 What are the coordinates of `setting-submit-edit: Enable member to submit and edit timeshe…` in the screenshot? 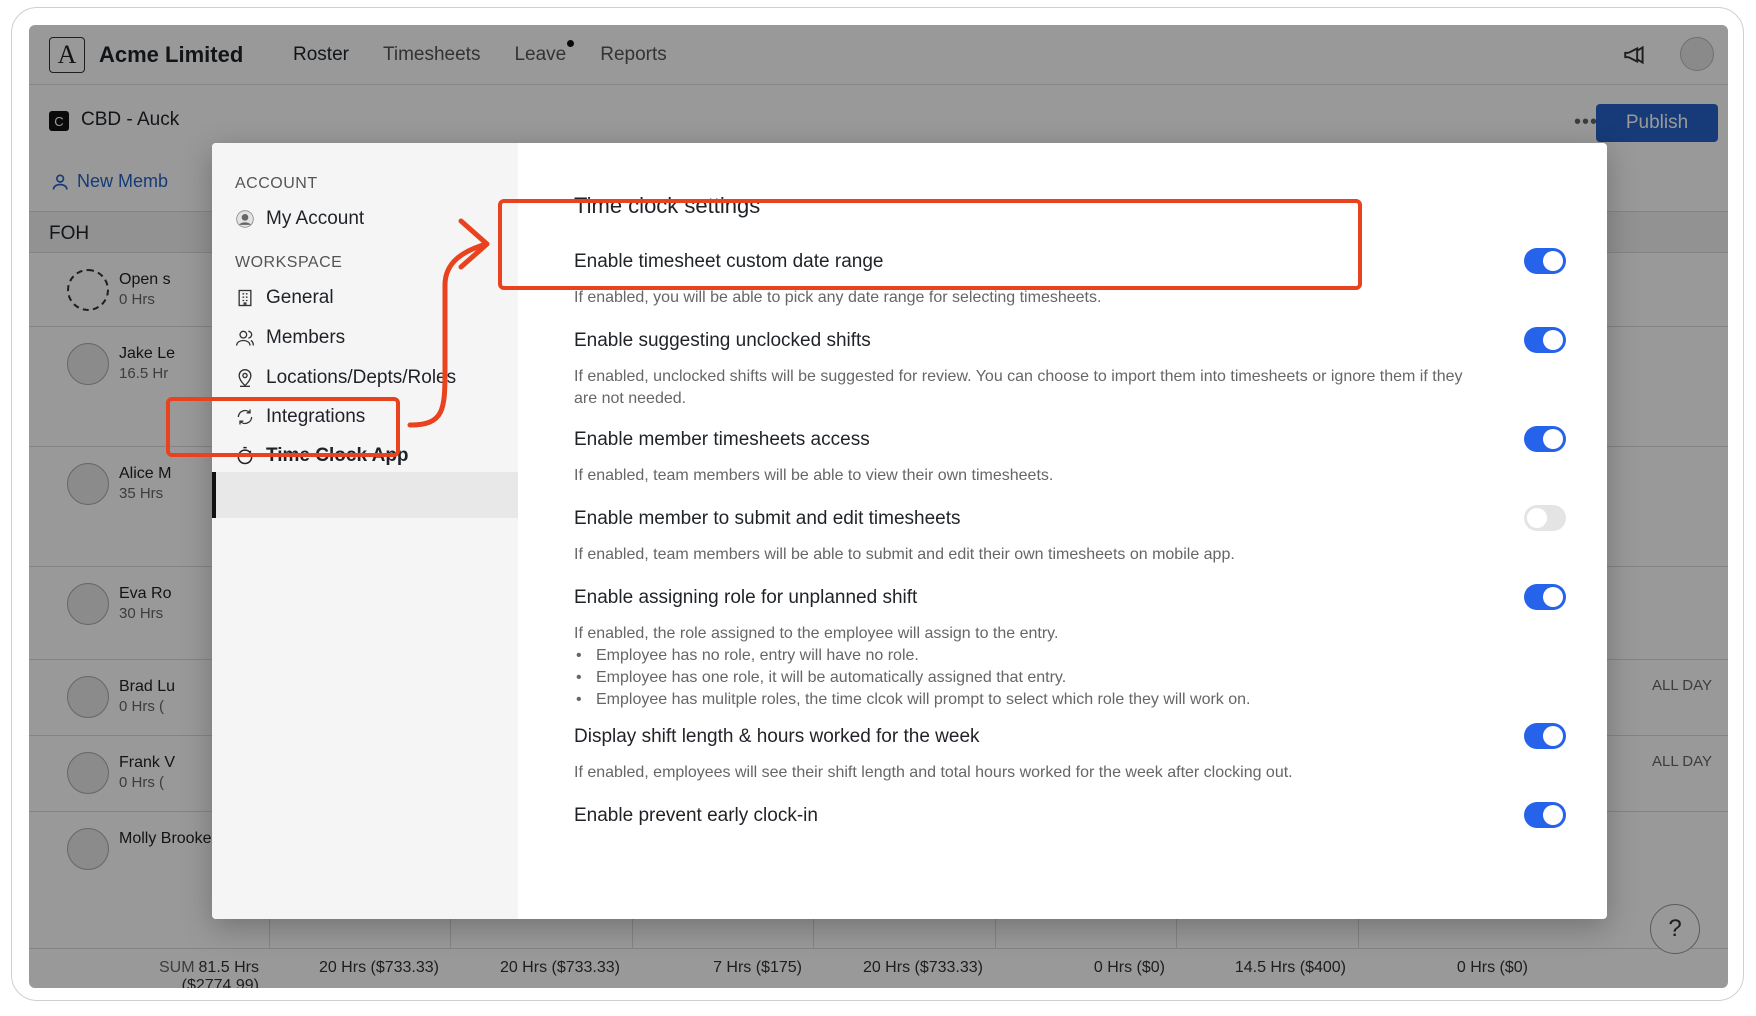 It's located at (1029, 537).